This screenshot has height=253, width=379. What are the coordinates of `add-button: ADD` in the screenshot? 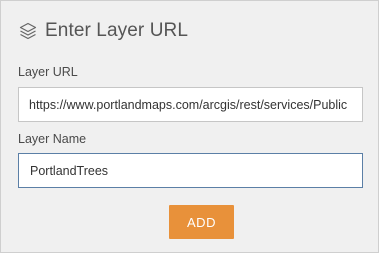 It's located at (201, 222).